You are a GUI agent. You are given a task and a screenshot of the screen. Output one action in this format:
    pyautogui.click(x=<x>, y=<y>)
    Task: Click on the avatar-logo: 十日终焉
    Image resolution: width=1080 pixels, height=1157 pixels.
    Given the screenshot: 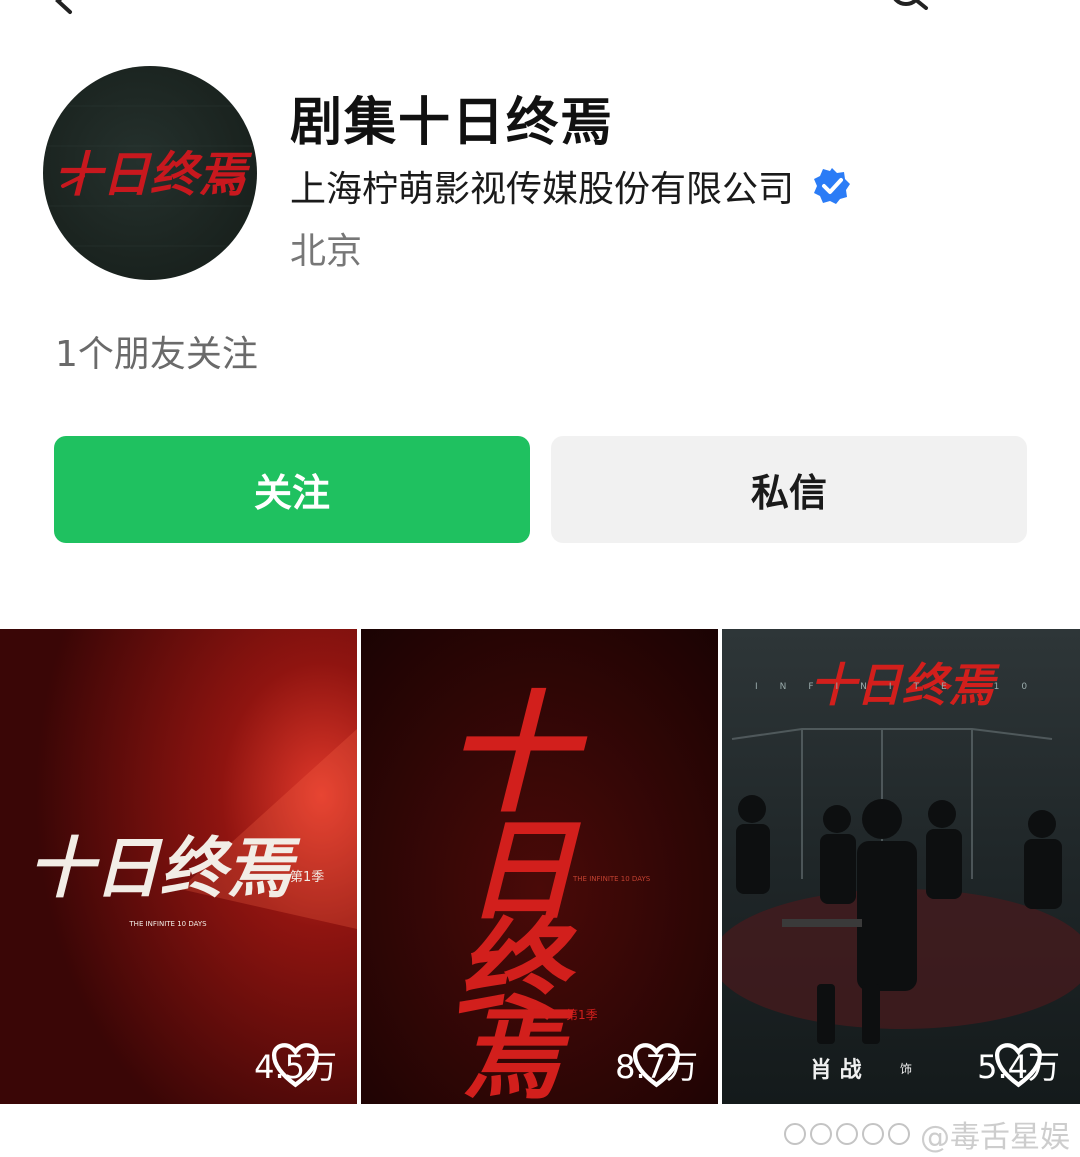 What is the action you would take?
    pyautogui.click(x=150, y=176)
    